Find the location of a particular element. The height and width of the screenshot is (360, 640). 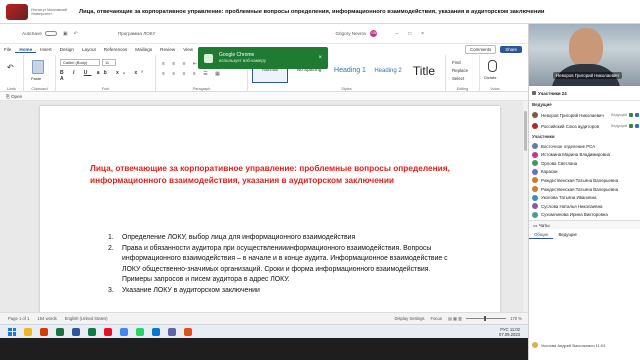

menu-references: References is located at coordinates (116, 49).